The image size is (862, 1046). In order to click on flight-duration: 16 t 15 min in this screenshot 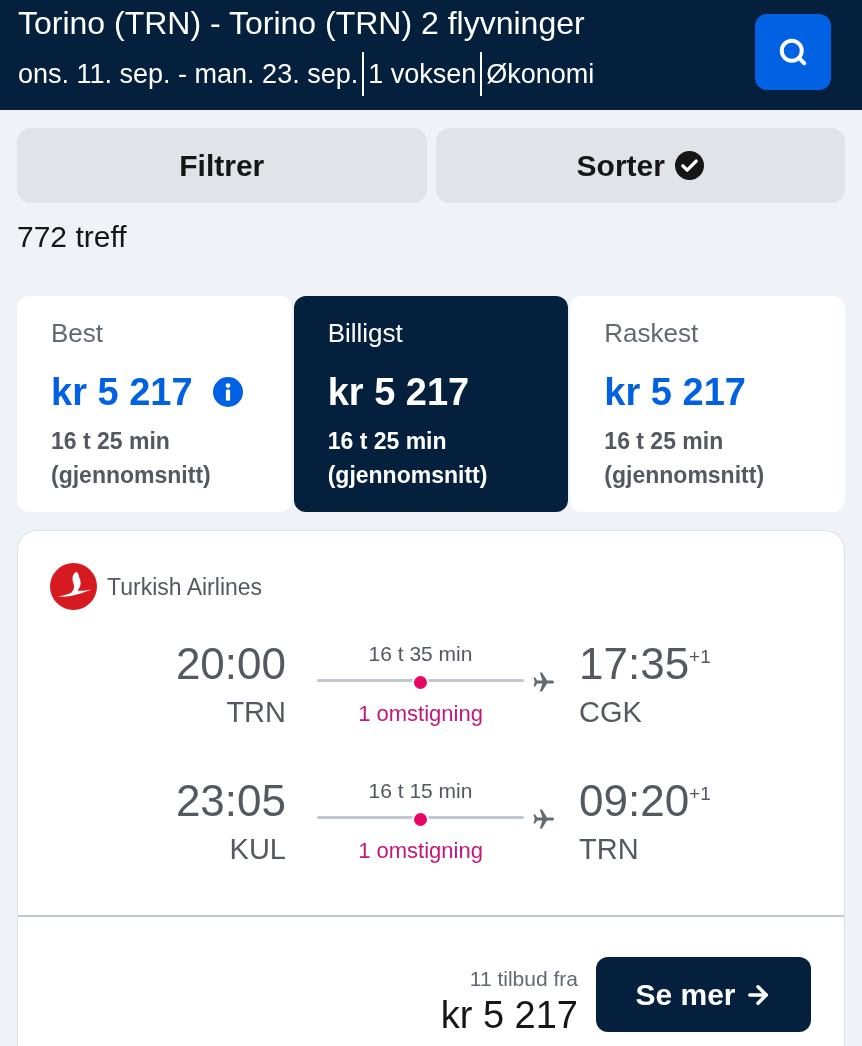, I will do `click(420, 791)`.